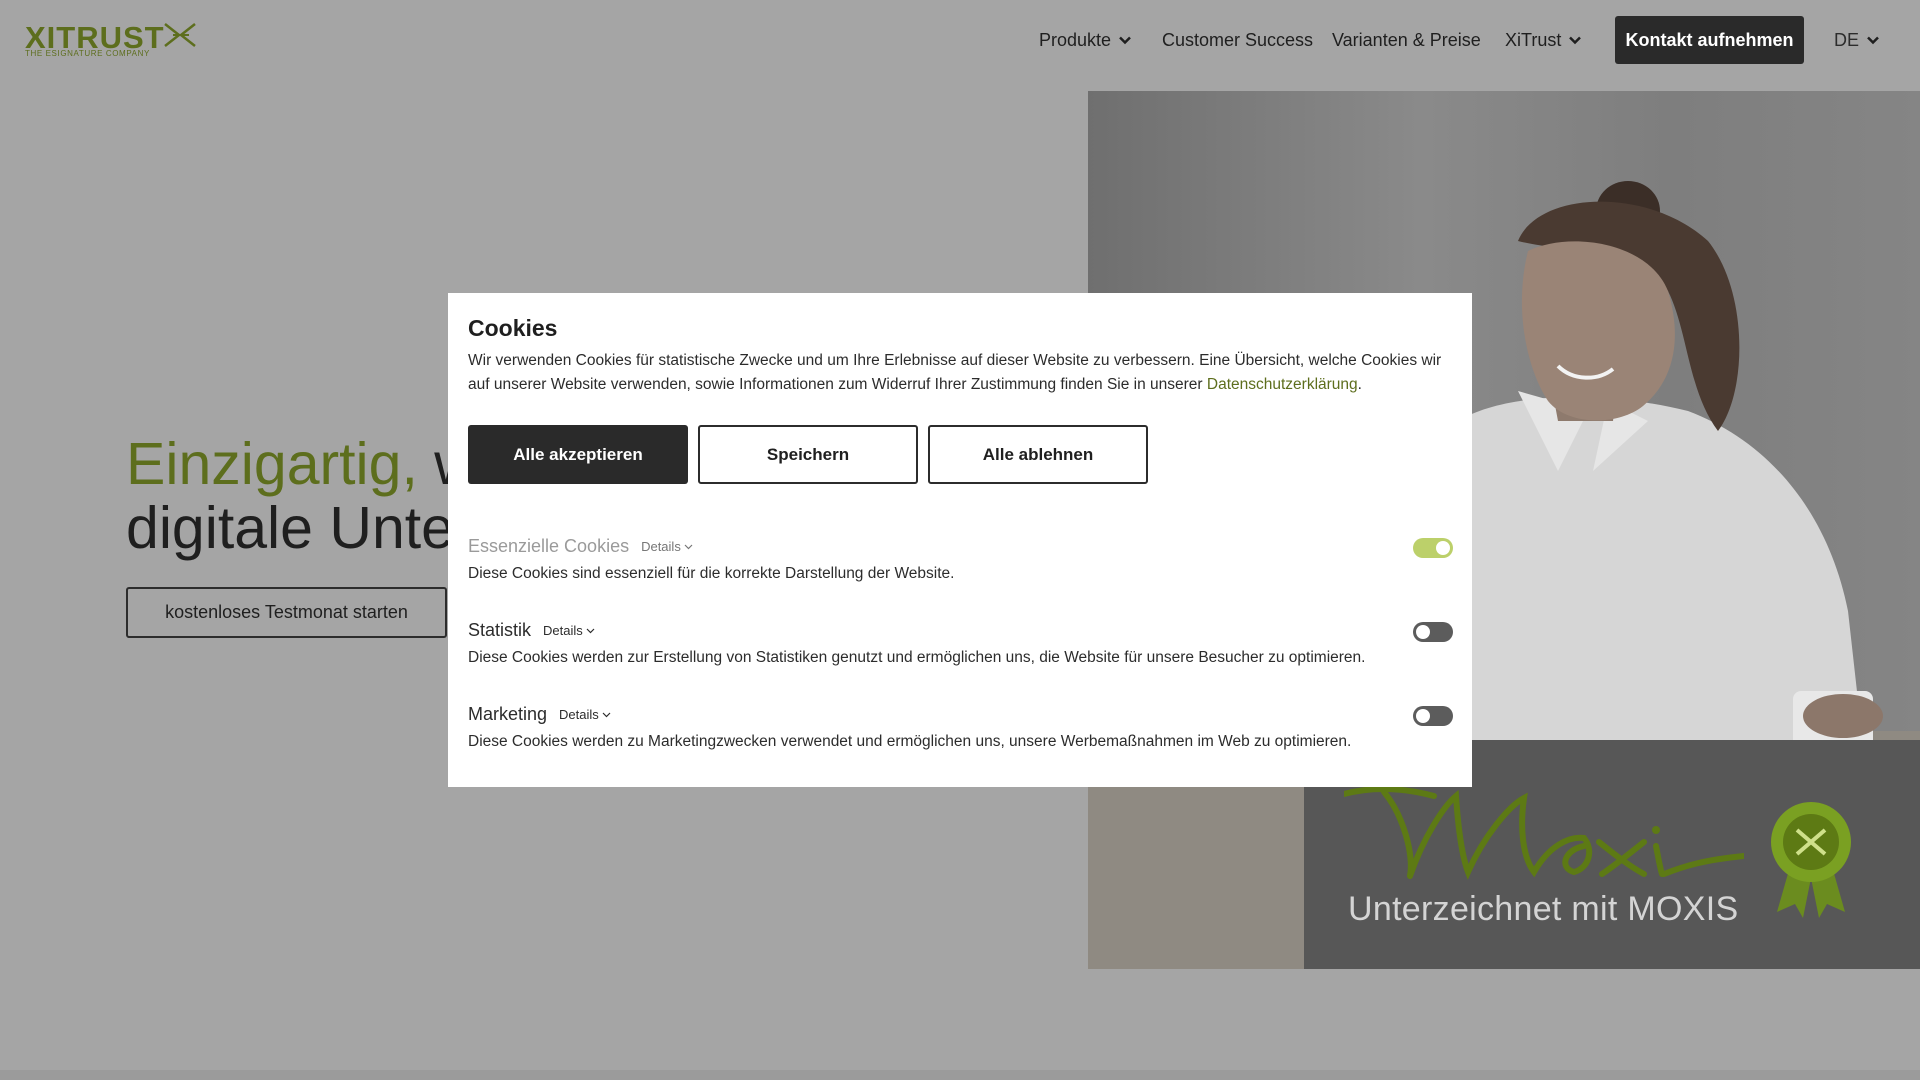  Describe the element at coordinates (500, 630) in the screenshot. I see `cookie-category-title: Statistik` at that location.